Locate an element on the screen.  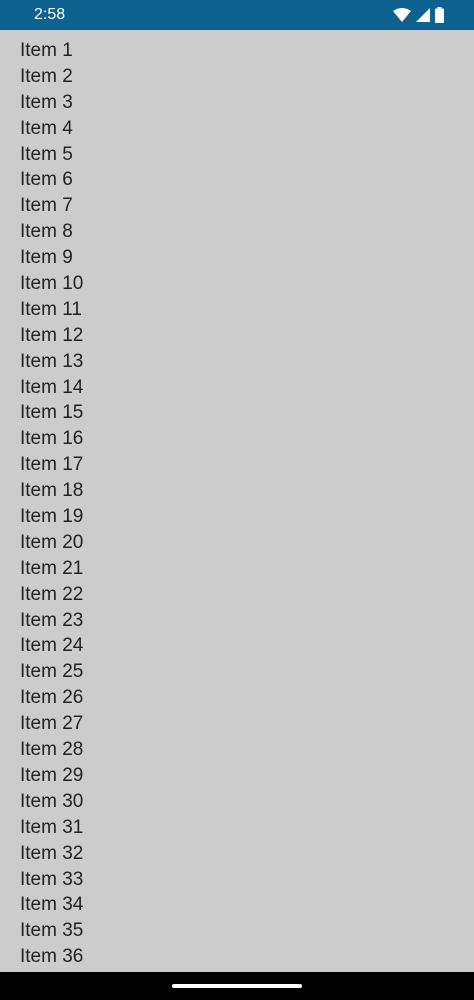
cell-signal-icon is located at coordinates (423, 15).